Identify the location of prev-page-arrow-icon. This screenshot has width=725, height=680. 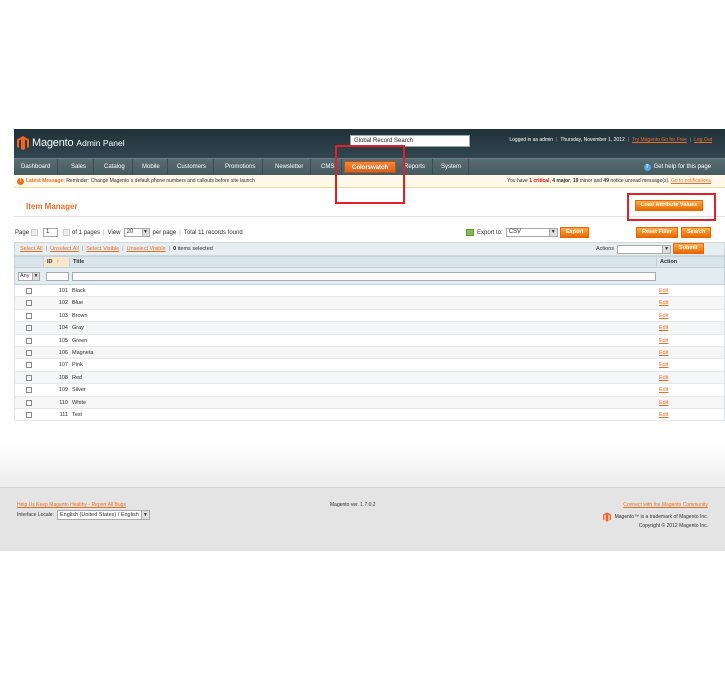
(35, 232).